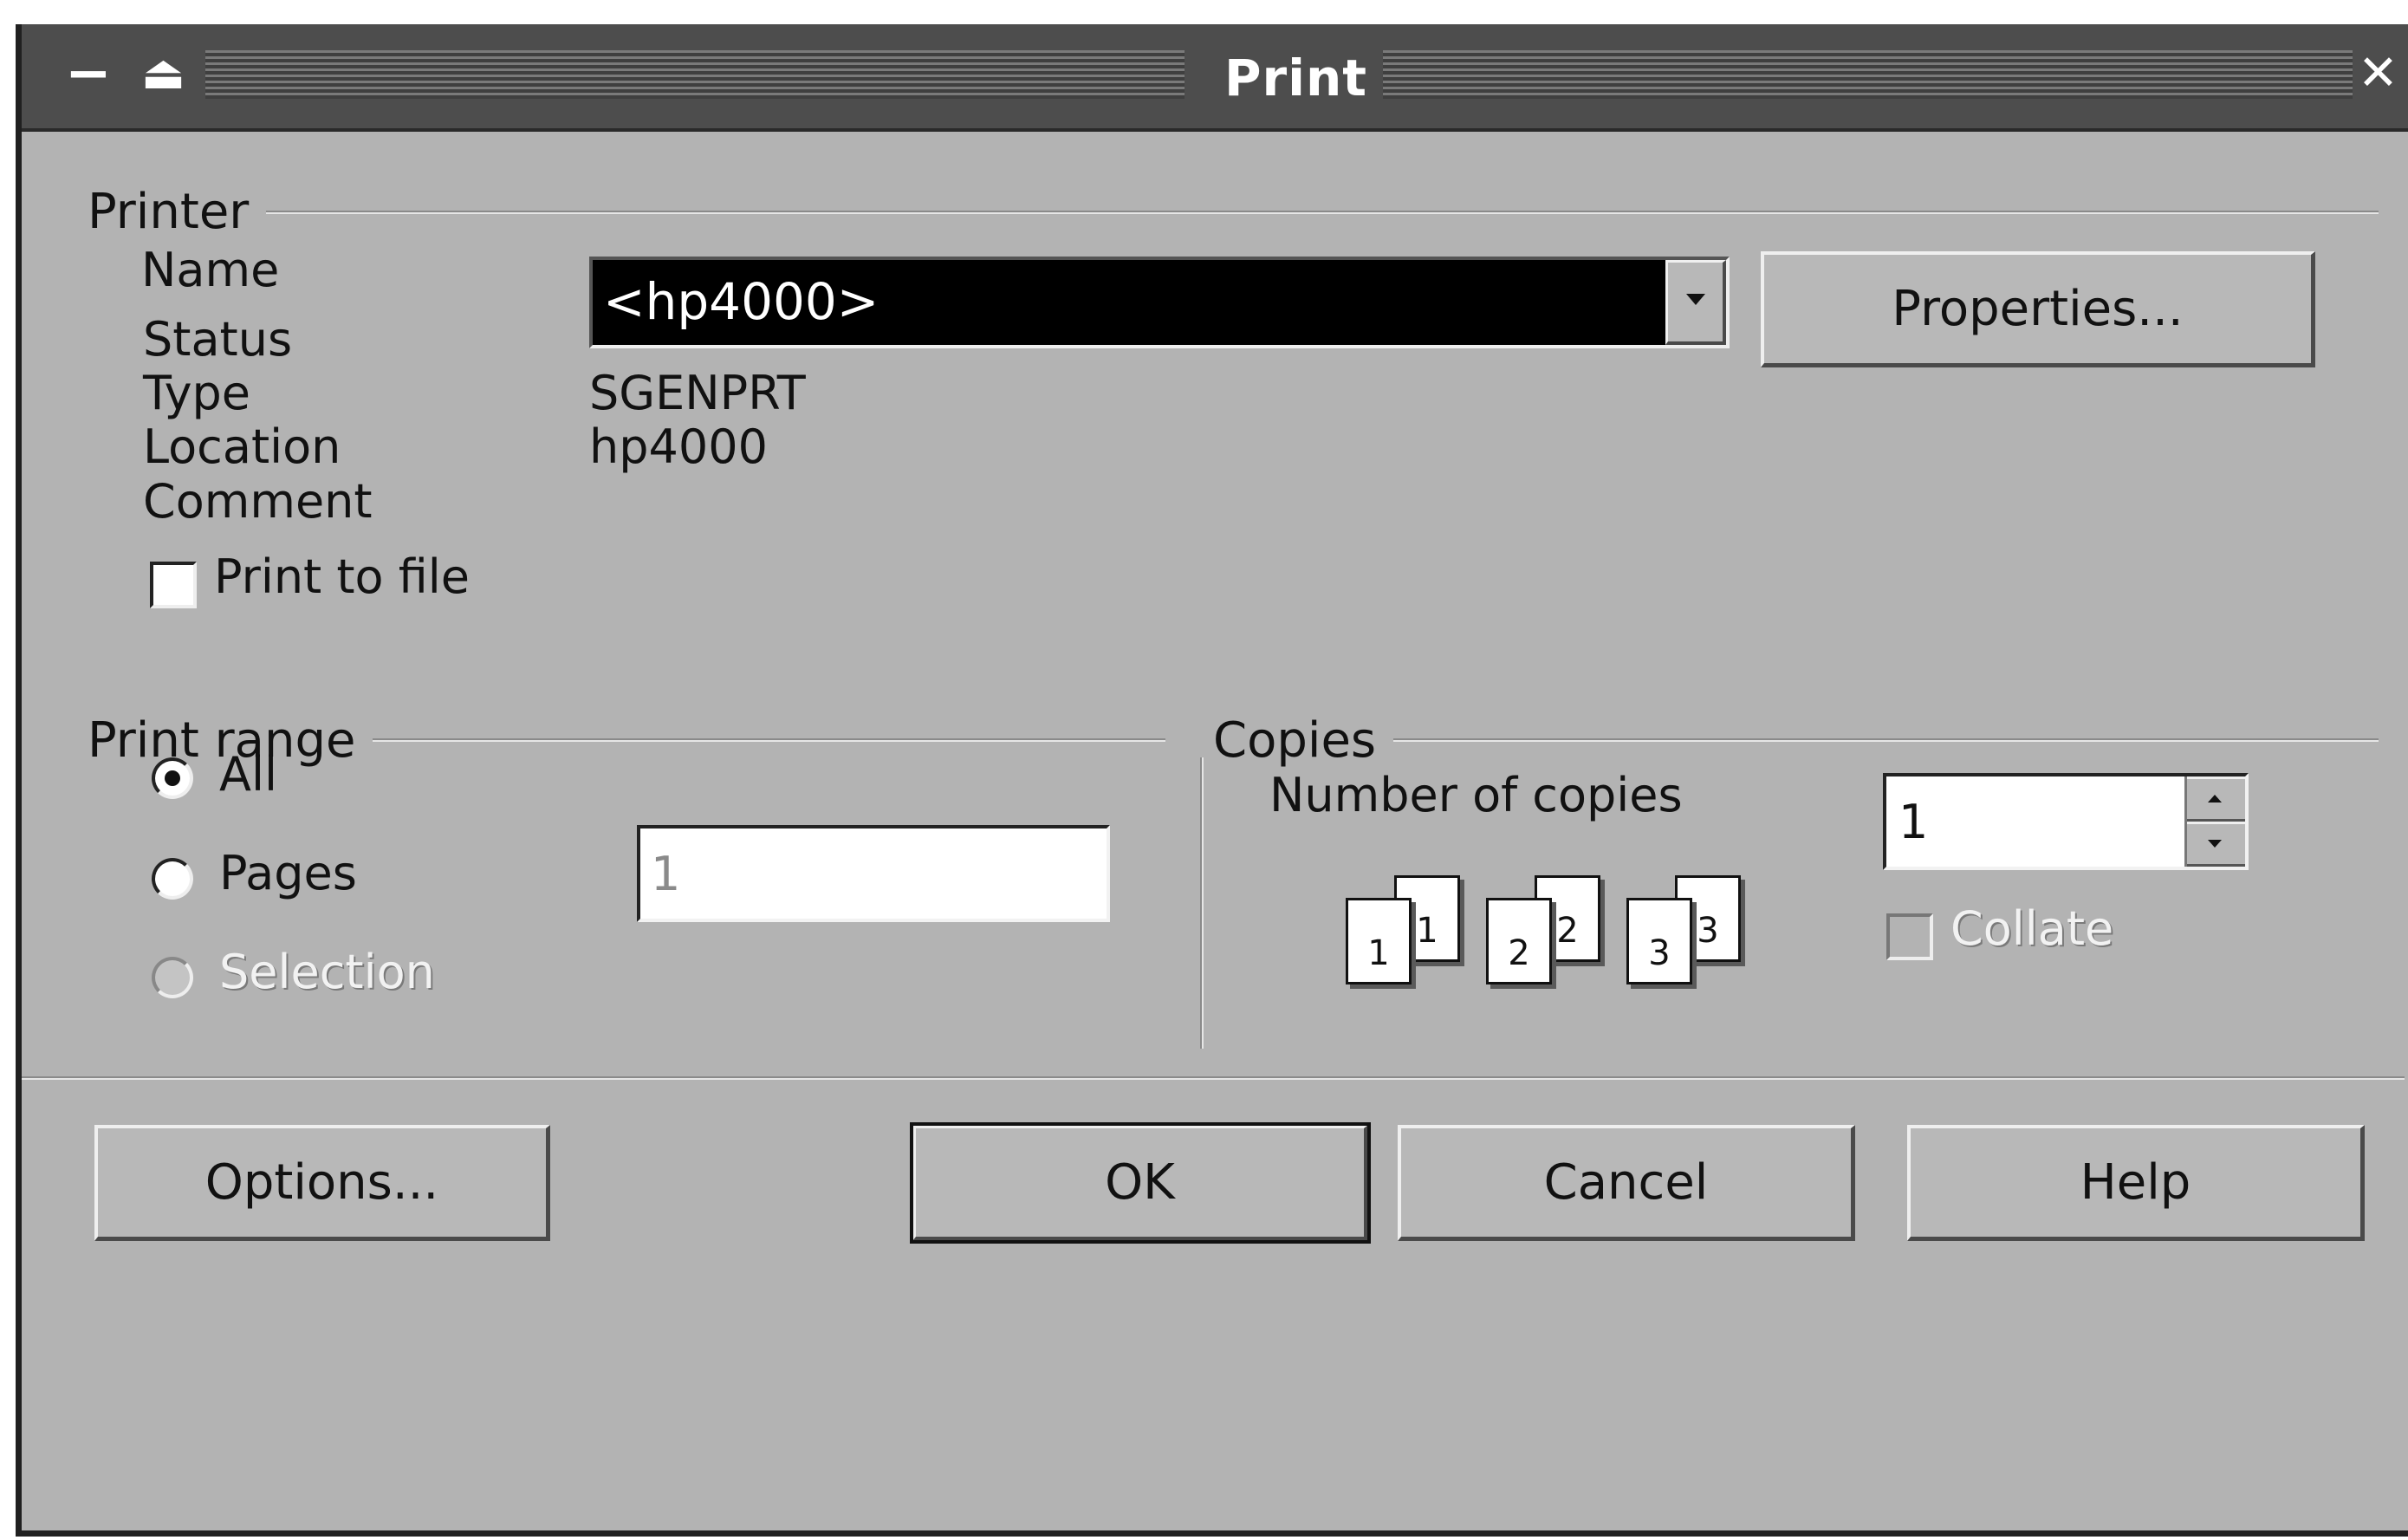 The height and width of the screenshot is (1540, 2408). Describe the element at coordinates (698, 393) in the screenshot. I see `type-value: SGENPRT` at that location.